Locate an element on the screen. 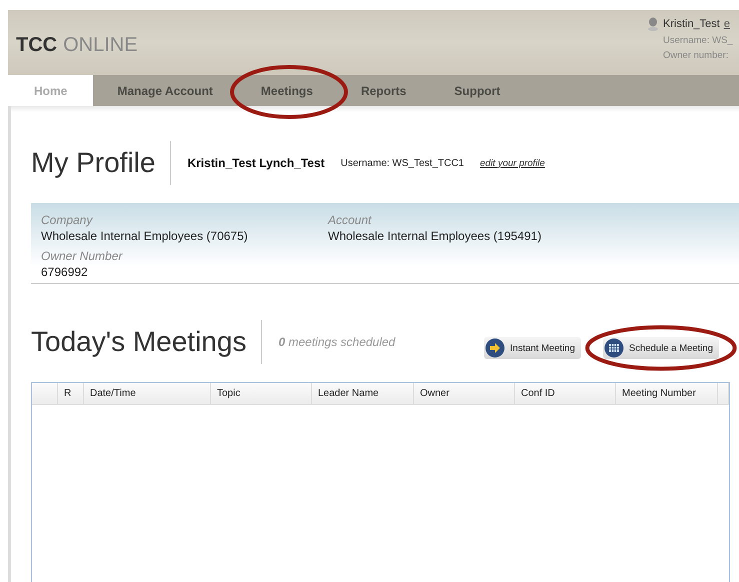 The height and width of the screenshot is (582, 739). field-value: Wholesale Internal Employees (195491) is located at coordinates (435, 236).